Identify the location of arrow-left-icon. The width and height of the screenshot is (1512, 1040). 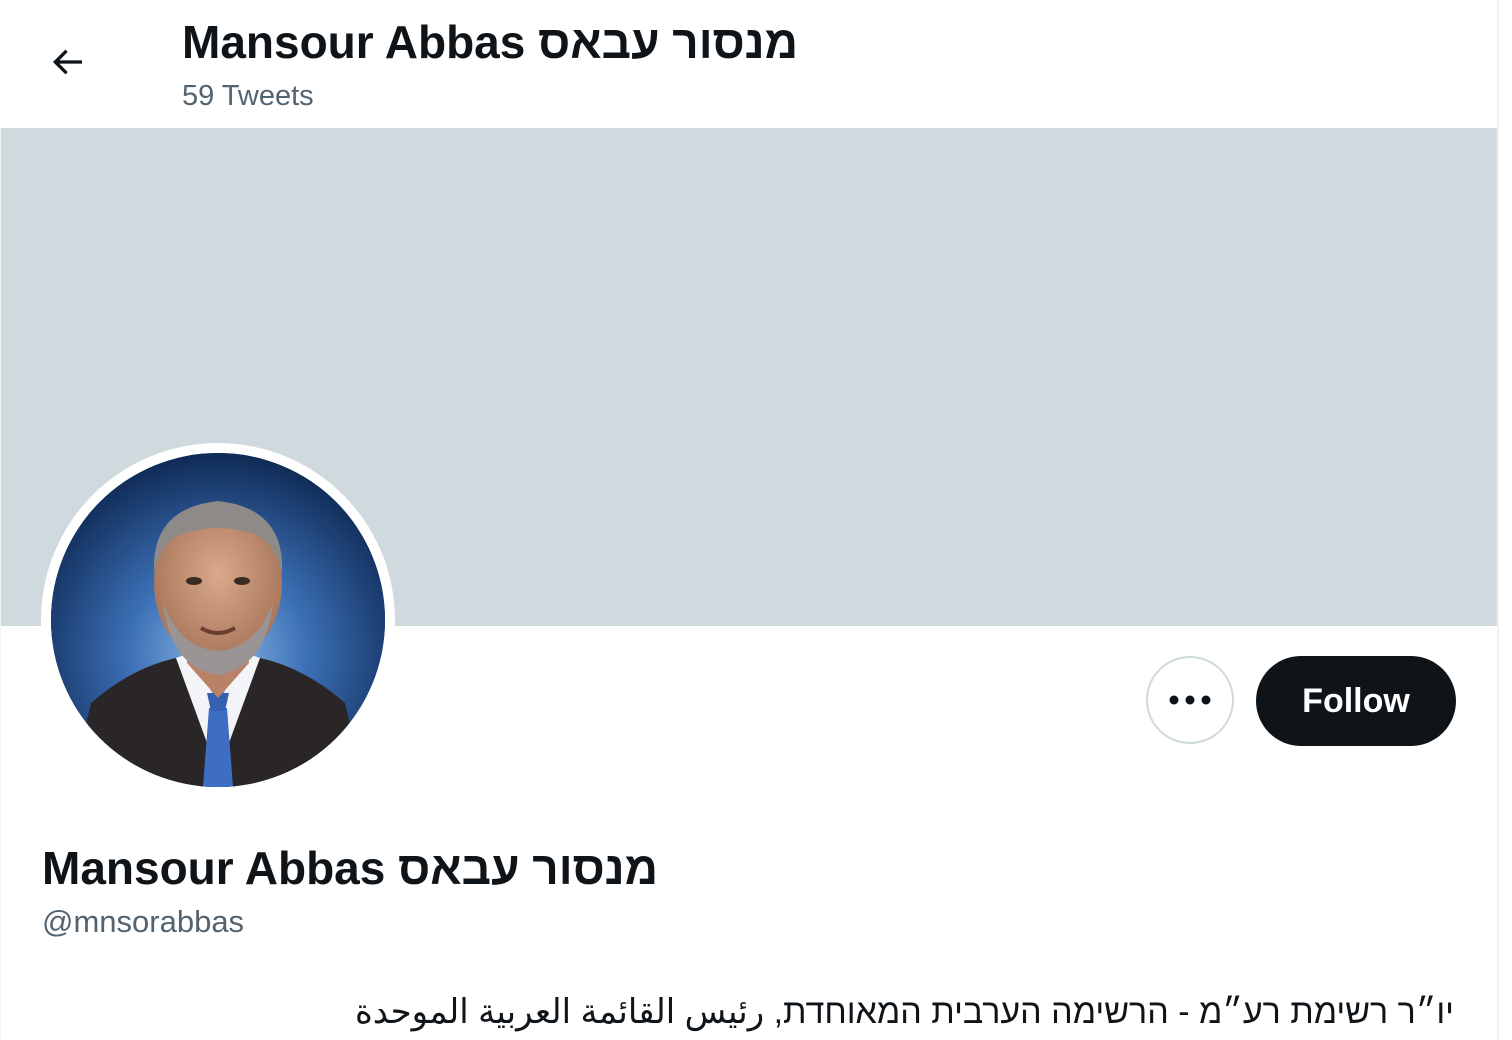
(67, 62).